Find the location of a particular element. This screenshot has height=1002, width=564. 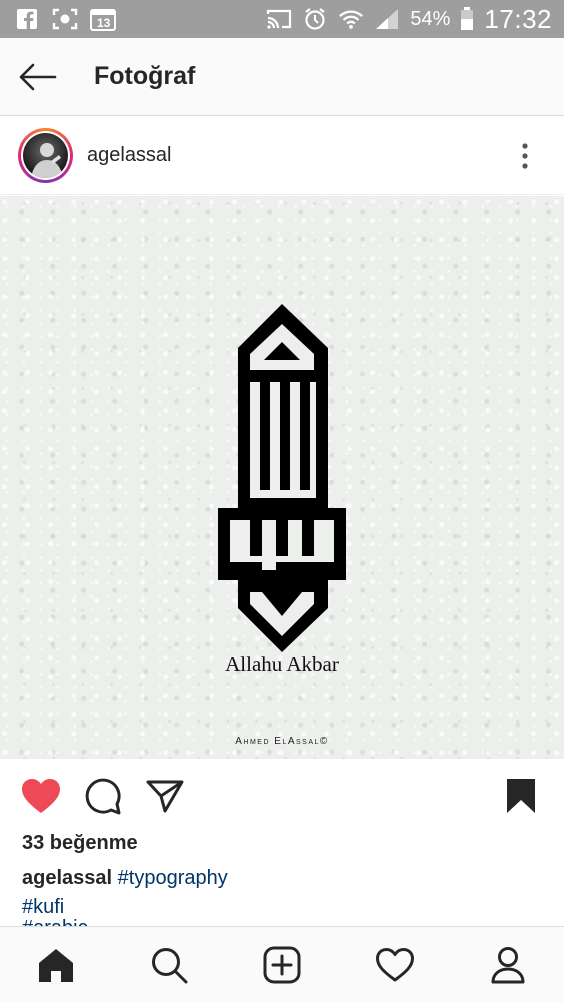

post-actions is located at coordinates (282, 796).